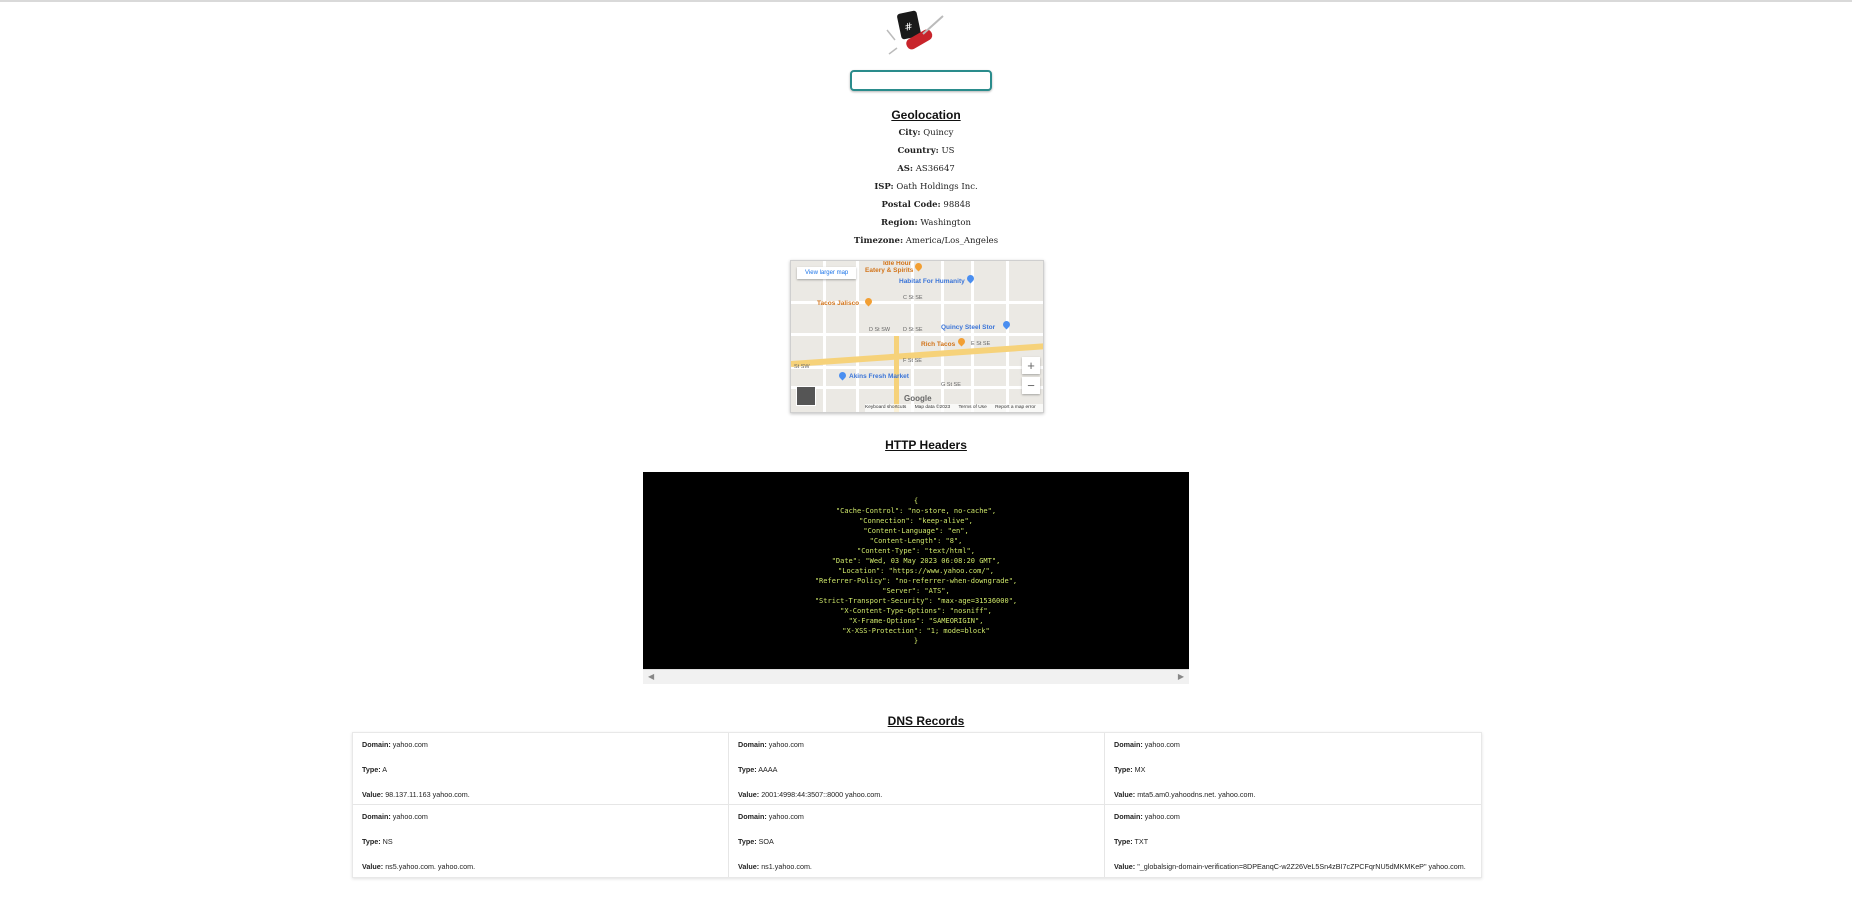 The width and height of the screenshot is (1852, 911). What do you see at coordinates (926, 115) in the screenshot?
I see `geolocation-title: Geolocation` at bounding box center [926, 115].